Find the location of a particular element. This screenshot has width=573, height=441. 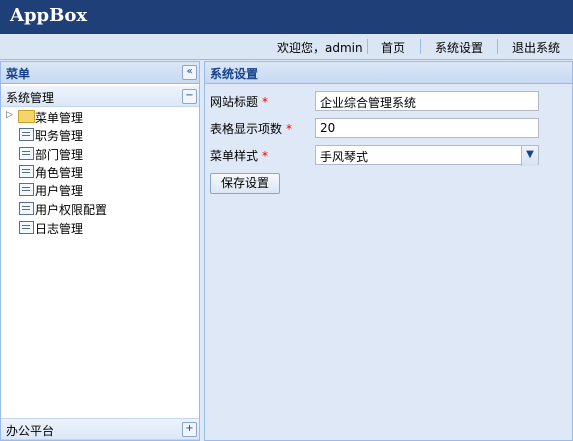

settings-header: 系统设置 is located at coordinates (388, 73).